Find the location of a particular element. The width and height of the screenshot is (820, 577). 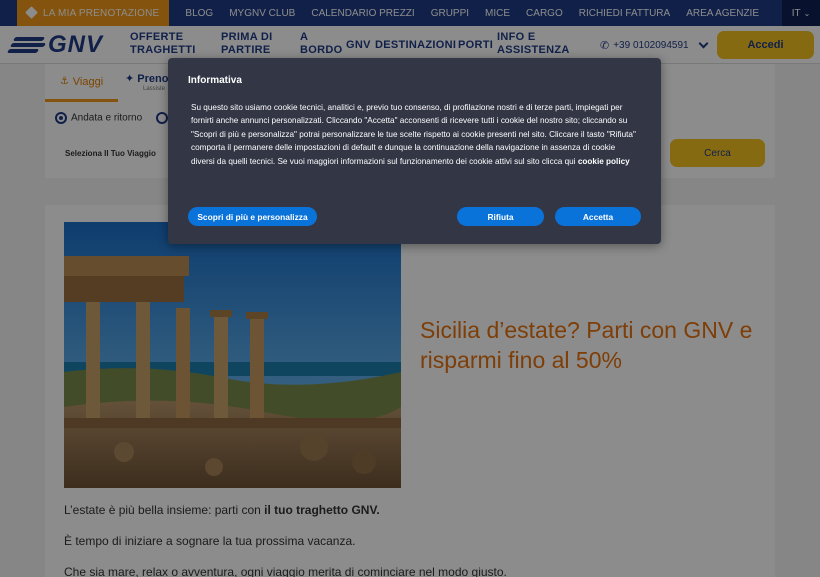

customize-cookies-button: Scopri di più e personalizza is located at coordinates (252, 216).